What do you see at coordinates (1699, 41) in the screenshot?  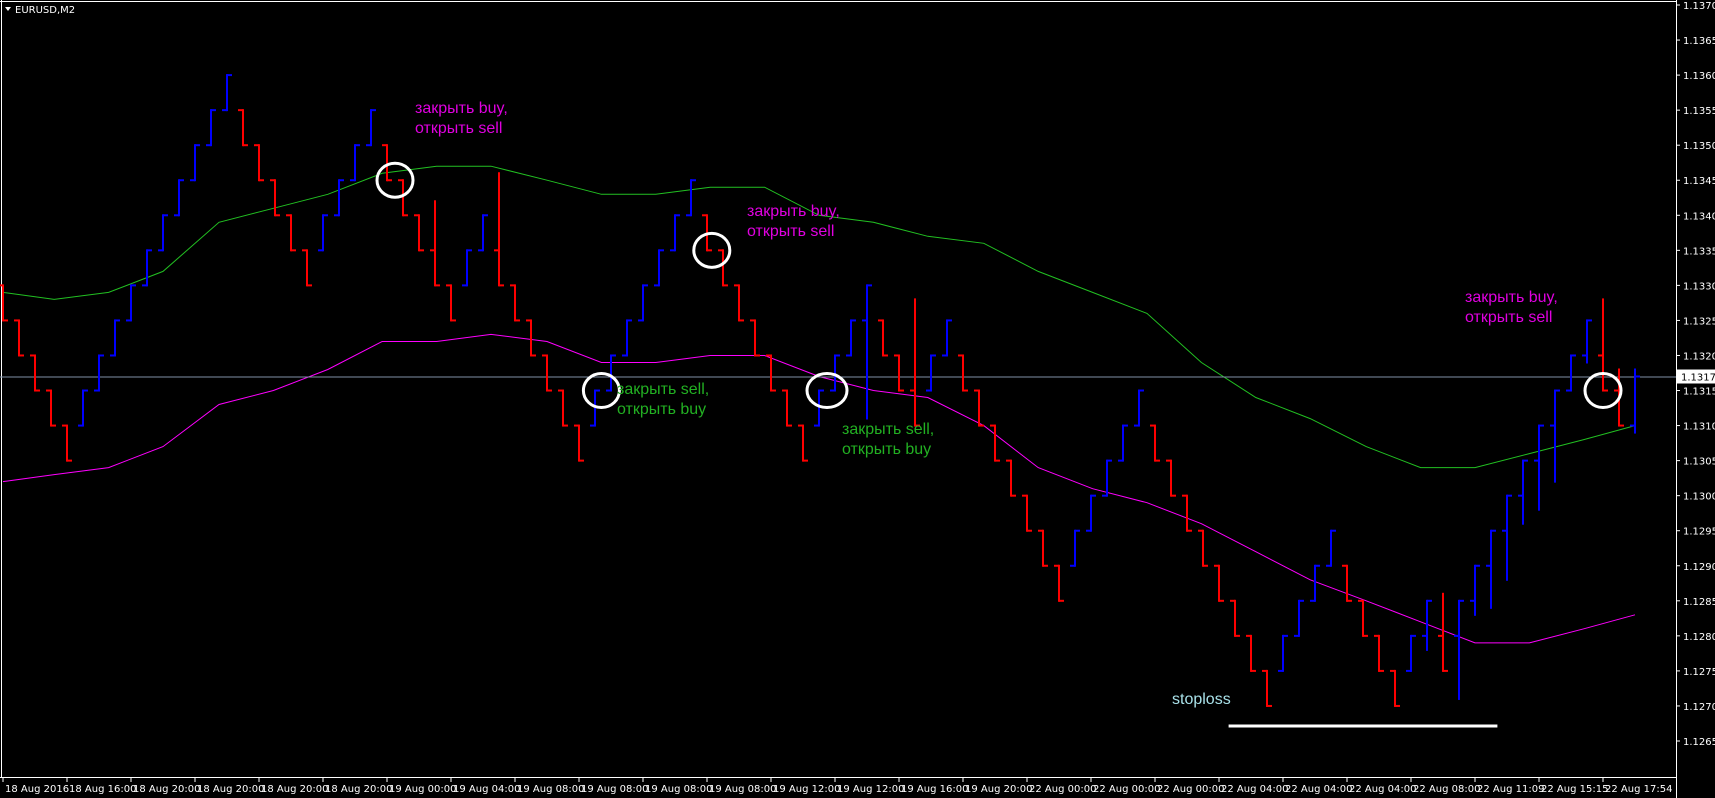 I see `price-tick-label: 1.1365` at bounding box center [1699, 41].